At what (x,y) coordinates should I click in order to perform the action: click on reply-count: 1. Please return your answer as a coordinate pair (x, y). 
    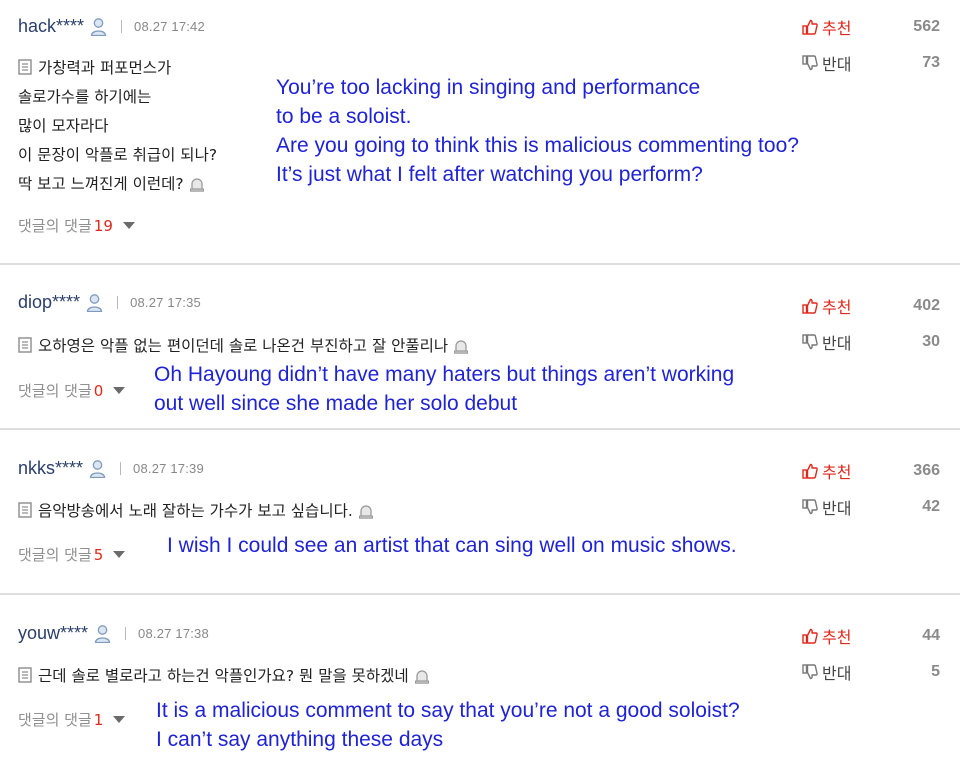
    Looking at the image, I should click on (98, 719).